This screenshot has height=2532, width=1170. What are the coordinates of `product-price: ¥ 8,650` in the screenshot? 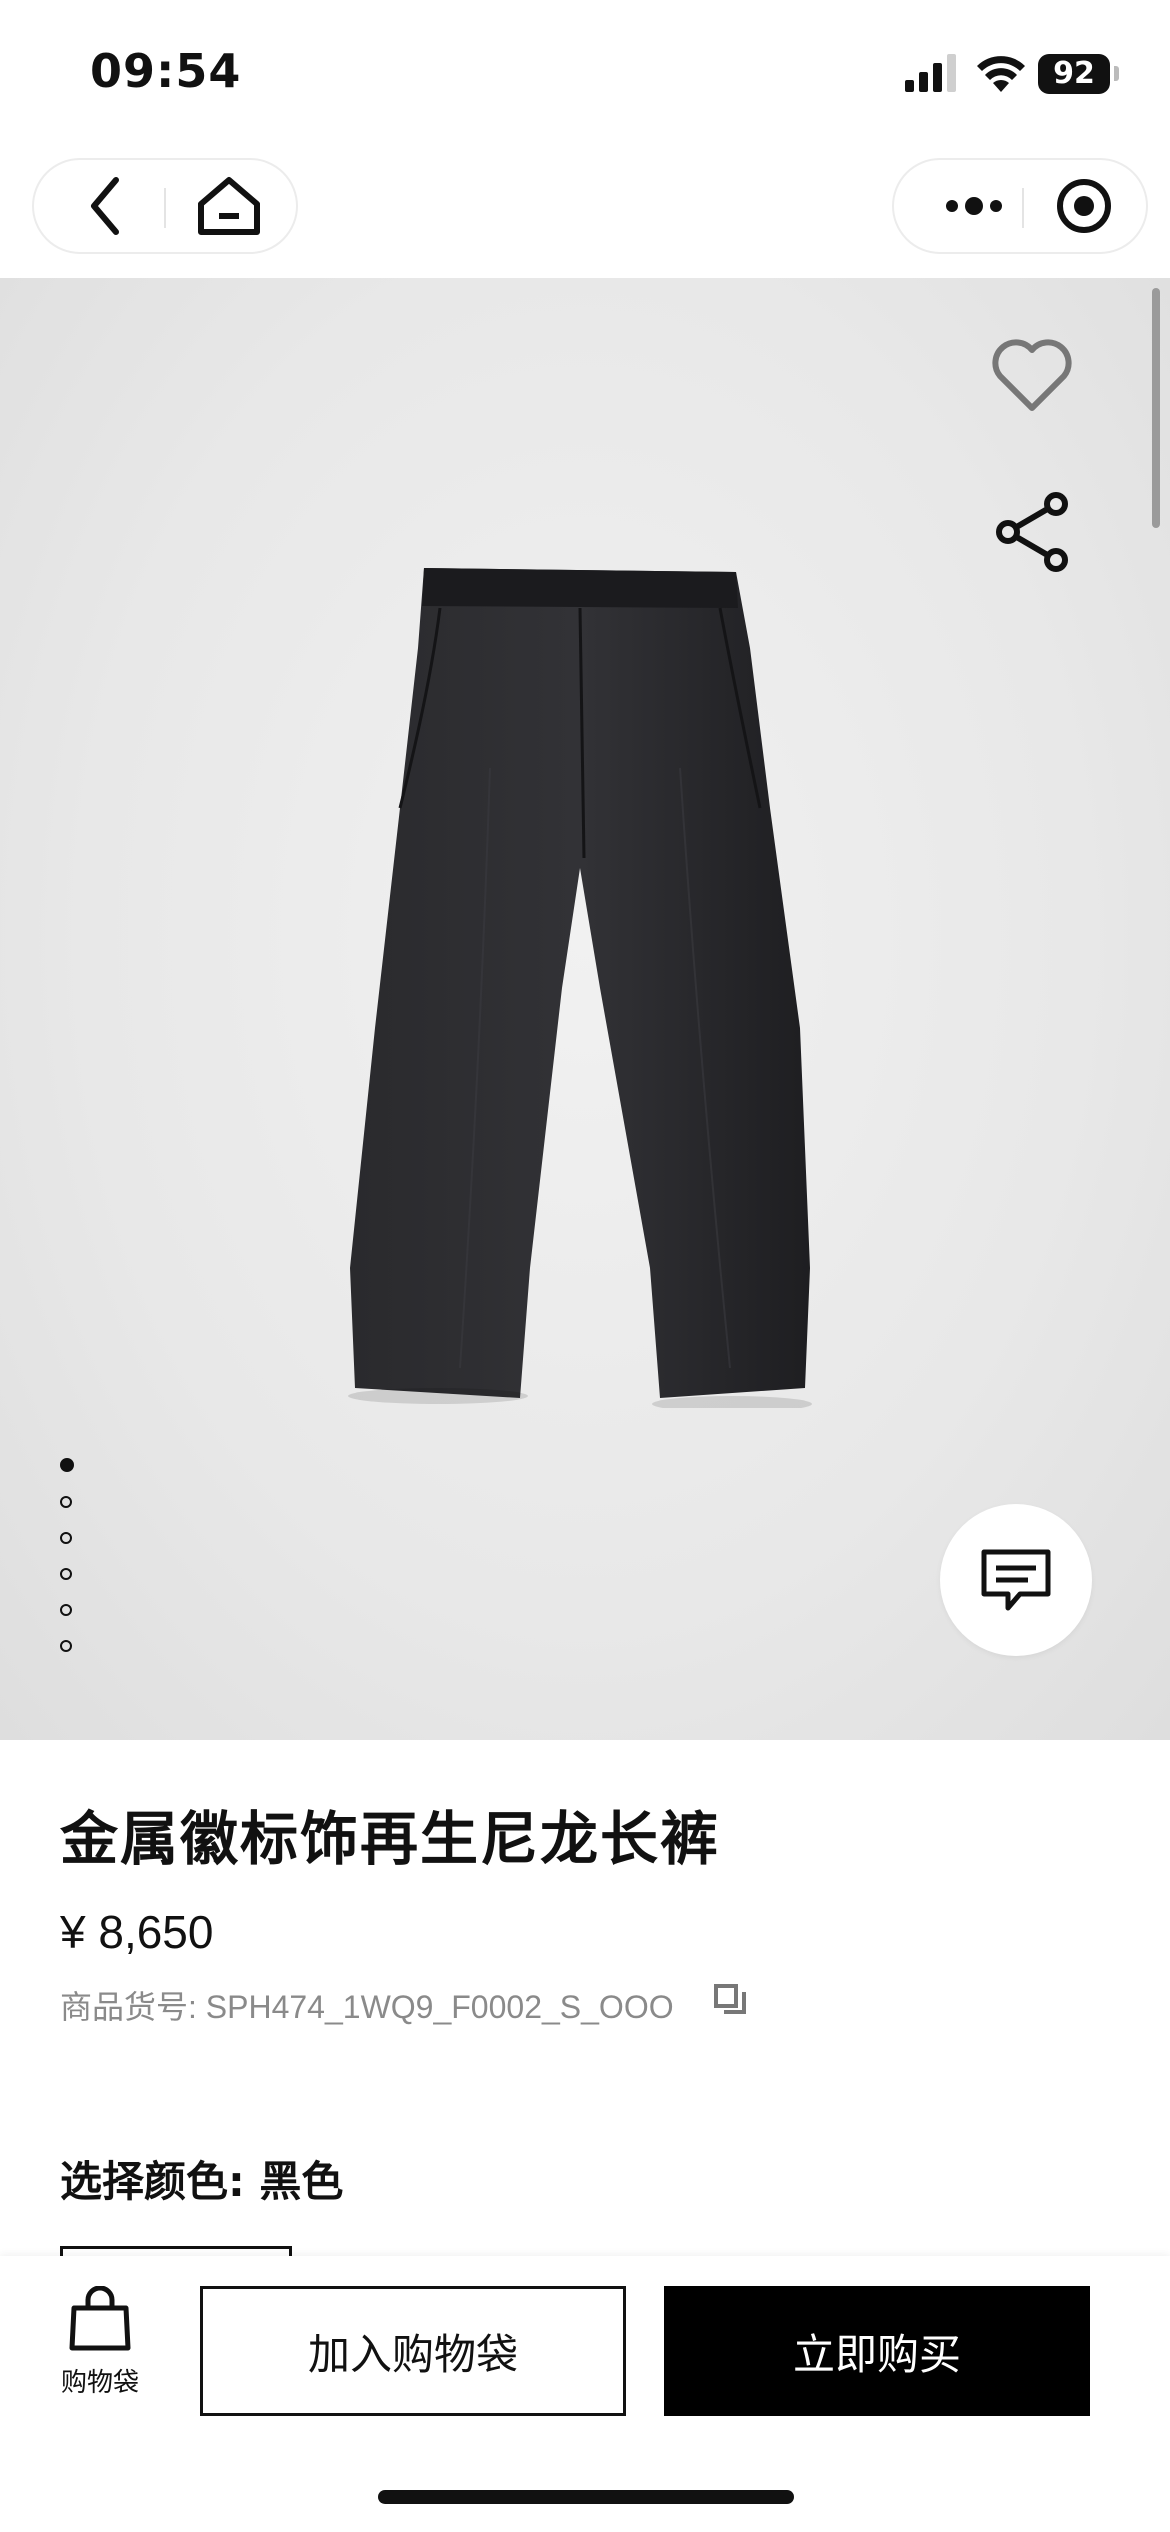 It's located at (137, 1932).